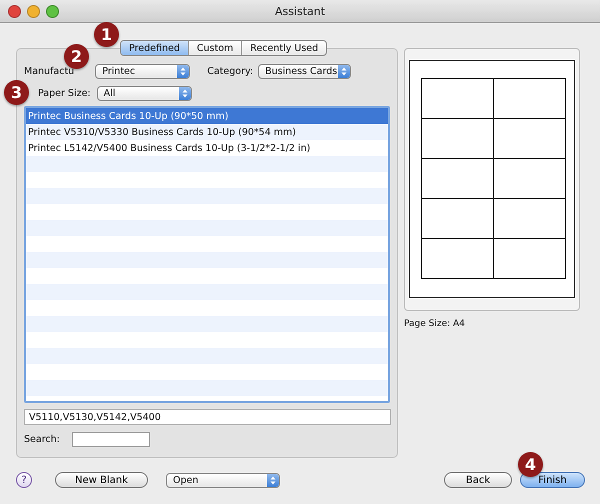 Image resolution: width=600 pixels, height=504 pixels. I want to click on field-label: Search:, so click(42, 439).